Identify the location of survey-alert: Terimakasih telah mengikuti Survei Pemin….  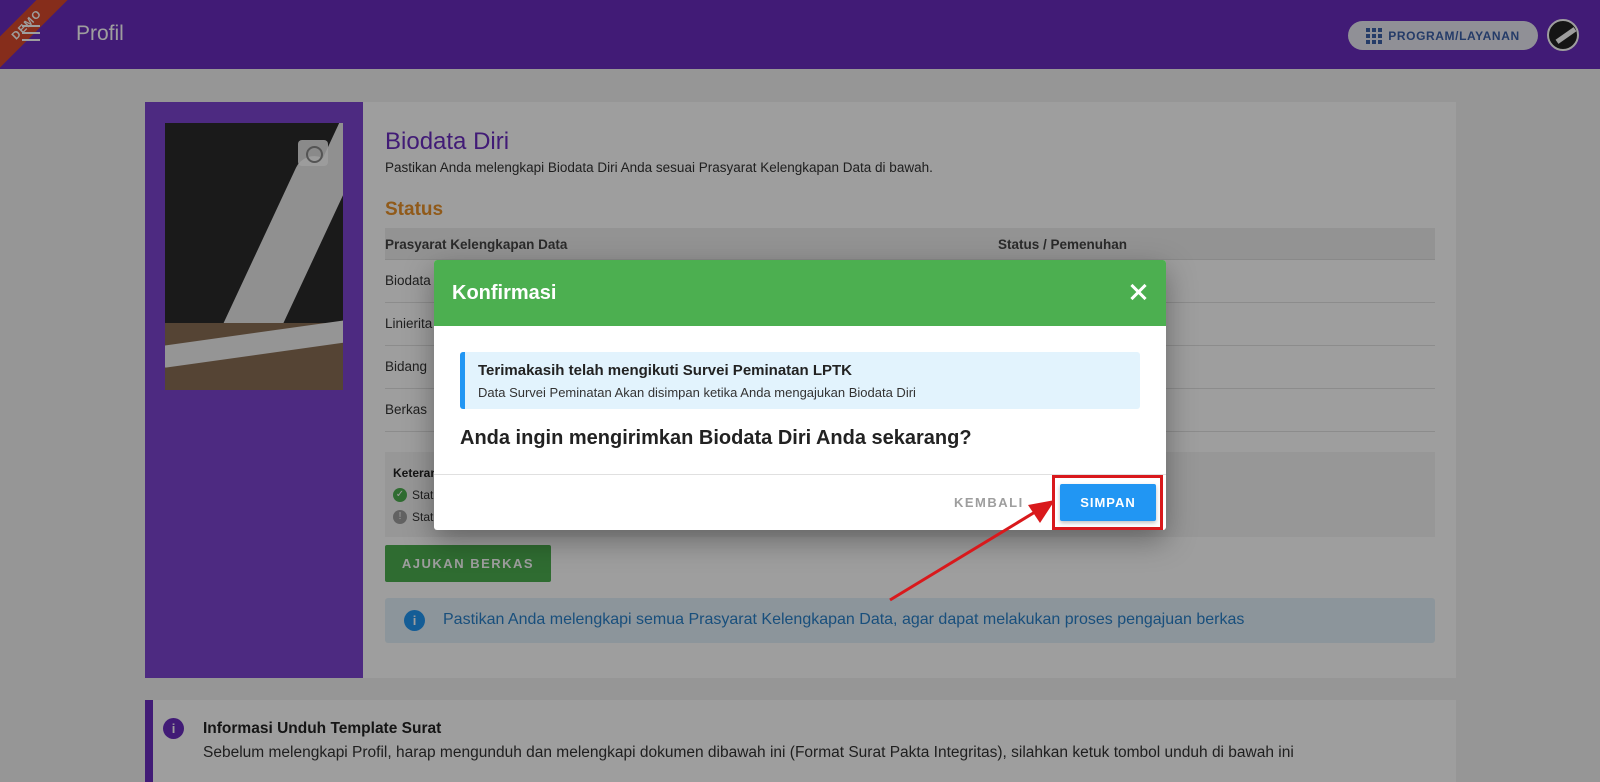
(800, 380).